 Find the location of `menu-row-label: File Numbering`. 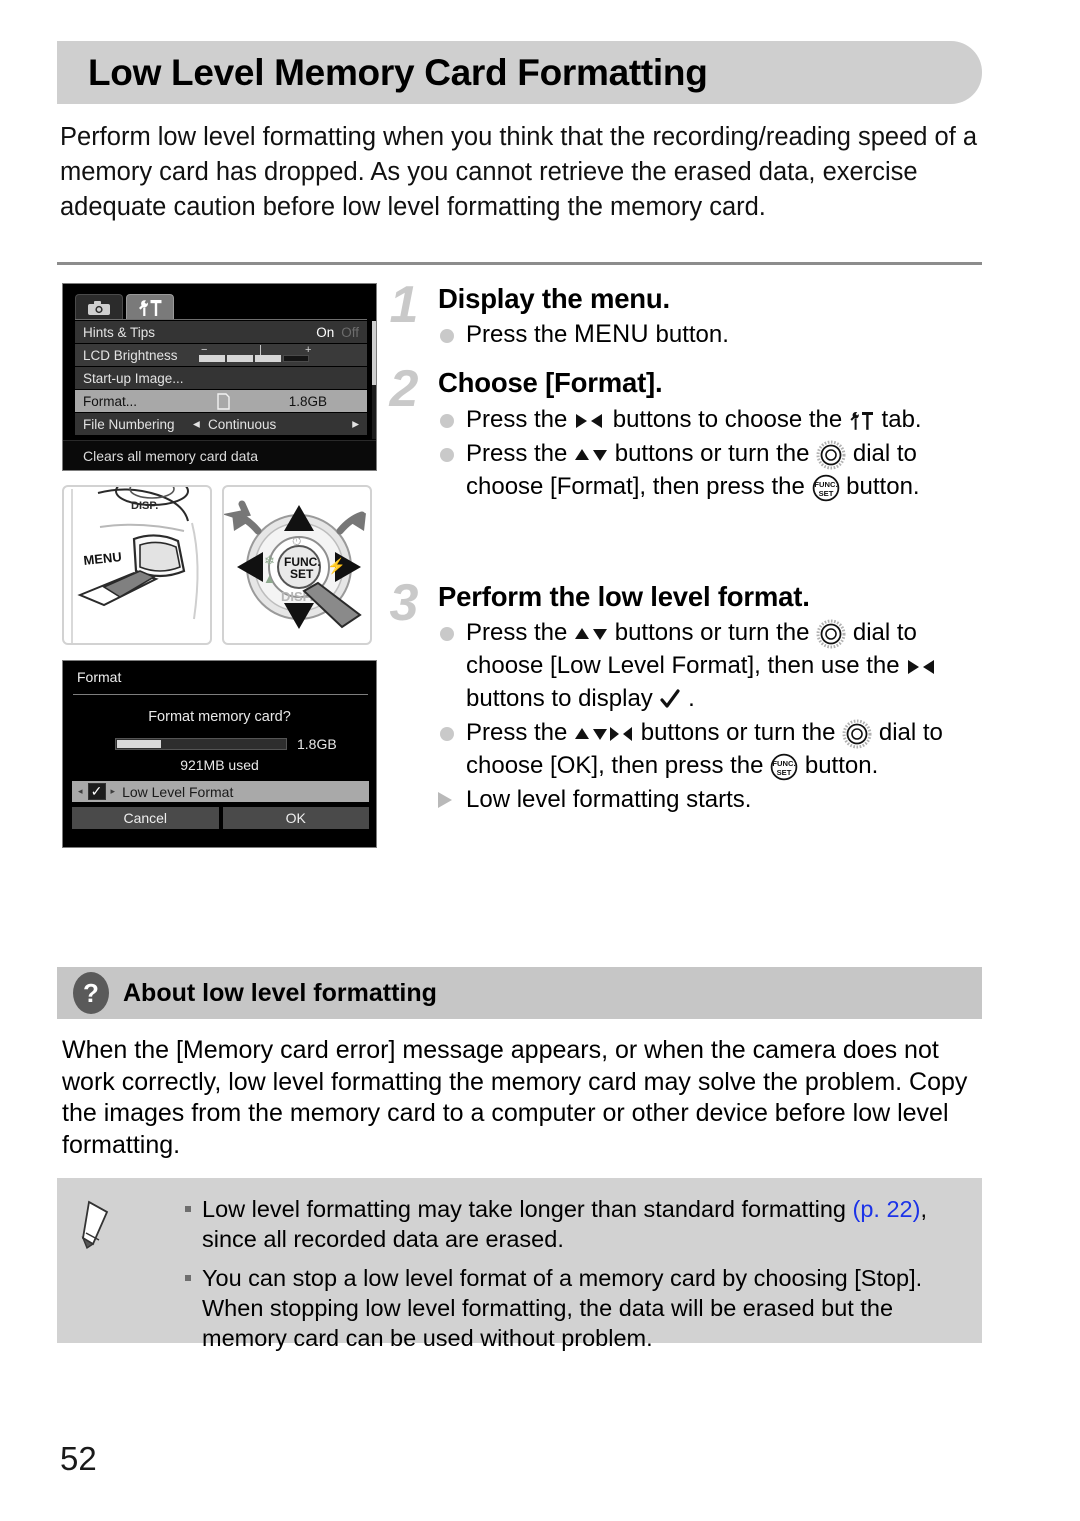

menu-row-label: File Numbering is located at coordinates (129, 424).